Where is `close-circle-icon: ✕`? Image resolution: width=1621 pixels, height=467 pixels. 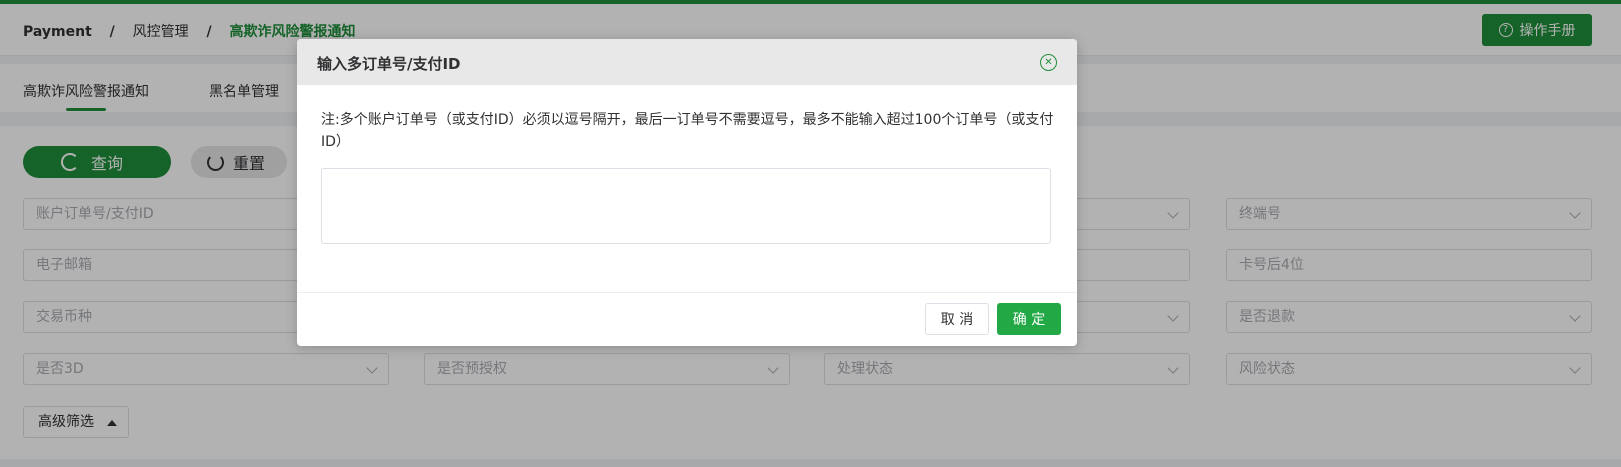 close-circle-icon: ✕ is located at coordinates (1048, 62).